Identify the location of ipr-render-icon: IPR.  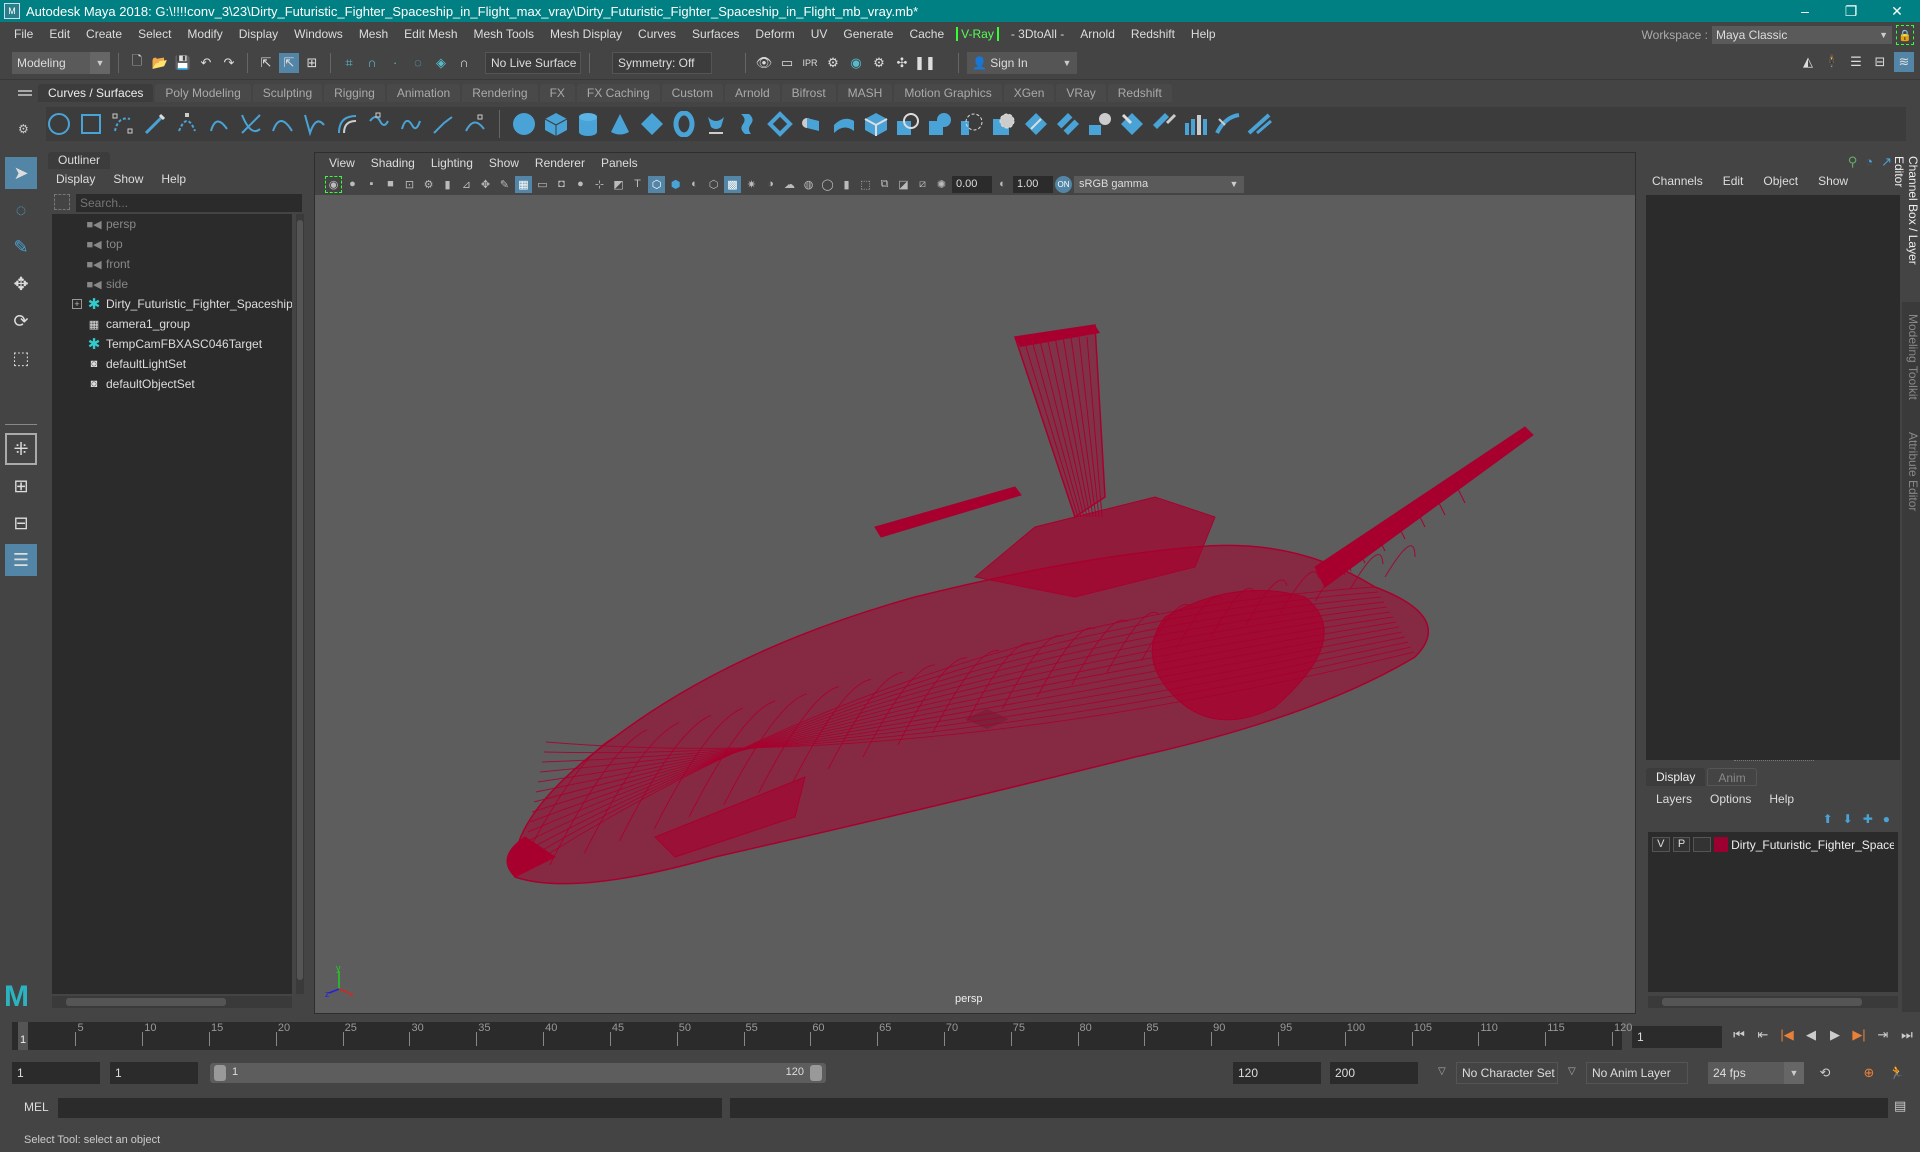
(810, 63).